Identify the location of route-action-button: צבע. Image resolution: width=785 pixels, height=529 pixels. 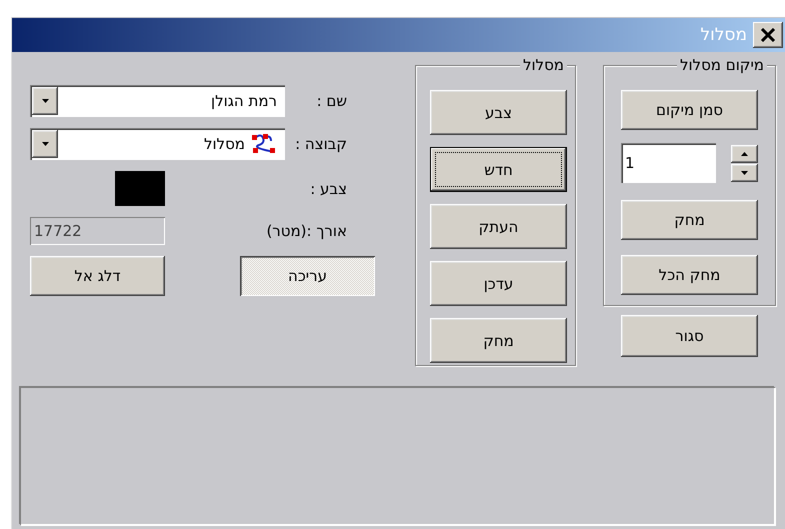
(498, 112).